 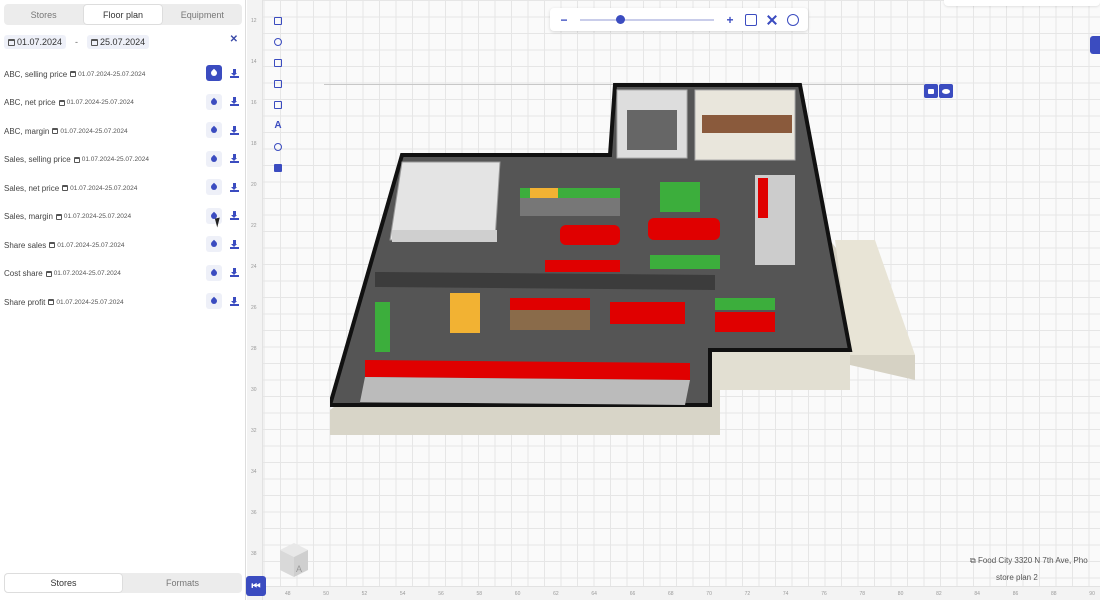 I want to click on metric-label: ABC, net price, so click(x=30, y=103).